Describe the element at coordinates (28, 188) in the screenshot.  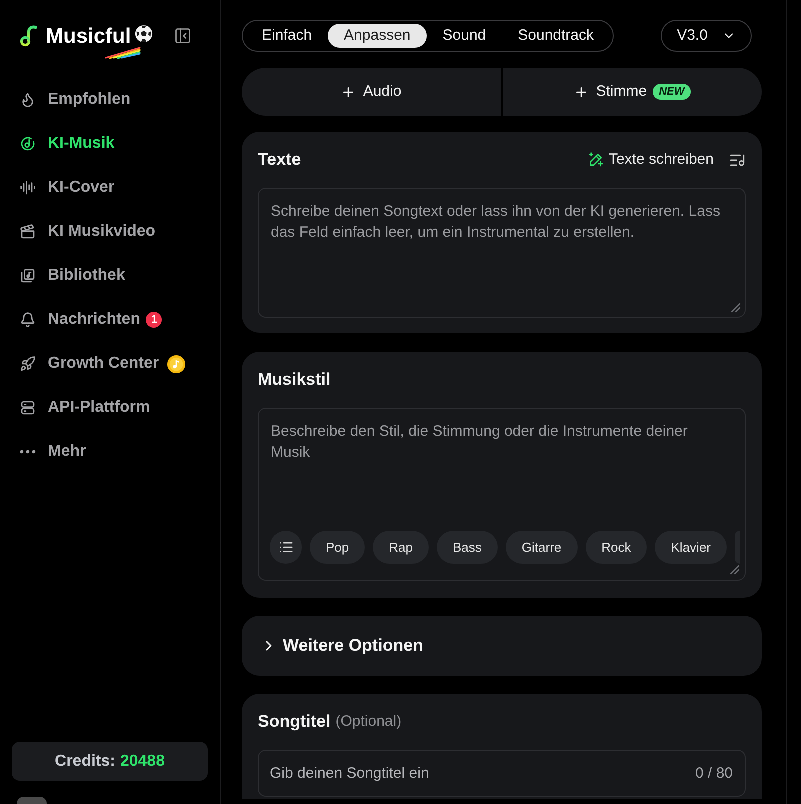
I see `audio-wave-icon` at that location.